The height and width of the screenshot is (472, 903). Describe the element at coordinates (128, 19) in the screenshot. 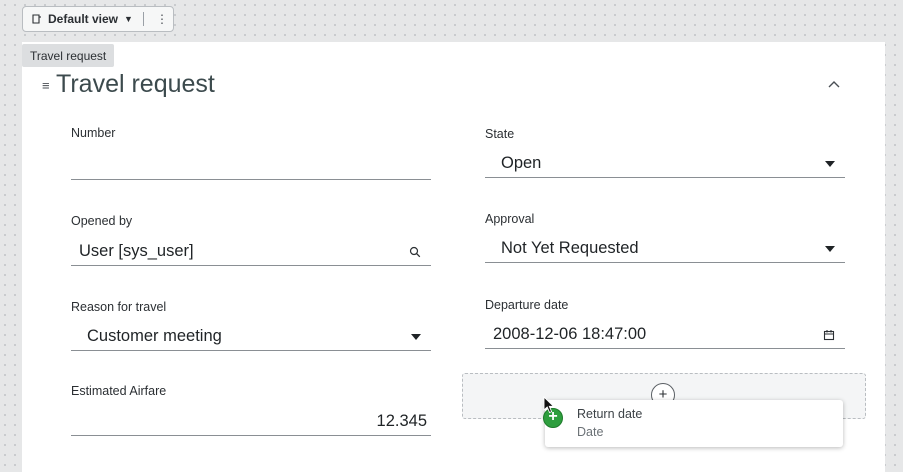

I see `caret-down-icon: ▼` at that location.